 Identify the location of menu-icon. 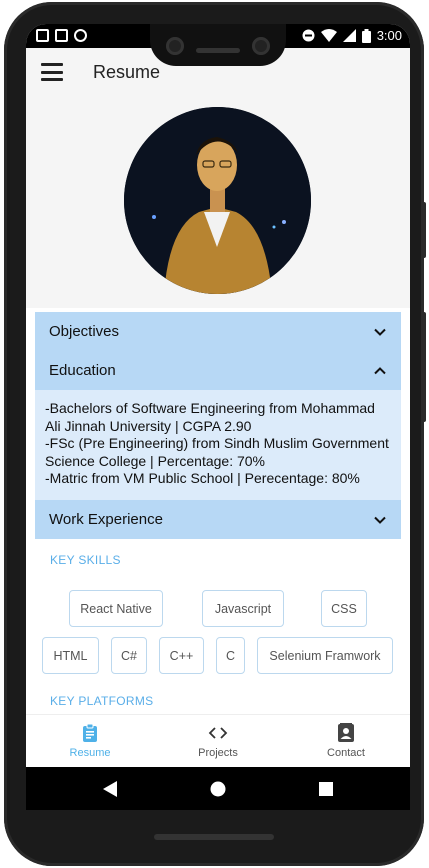
(52, 72).